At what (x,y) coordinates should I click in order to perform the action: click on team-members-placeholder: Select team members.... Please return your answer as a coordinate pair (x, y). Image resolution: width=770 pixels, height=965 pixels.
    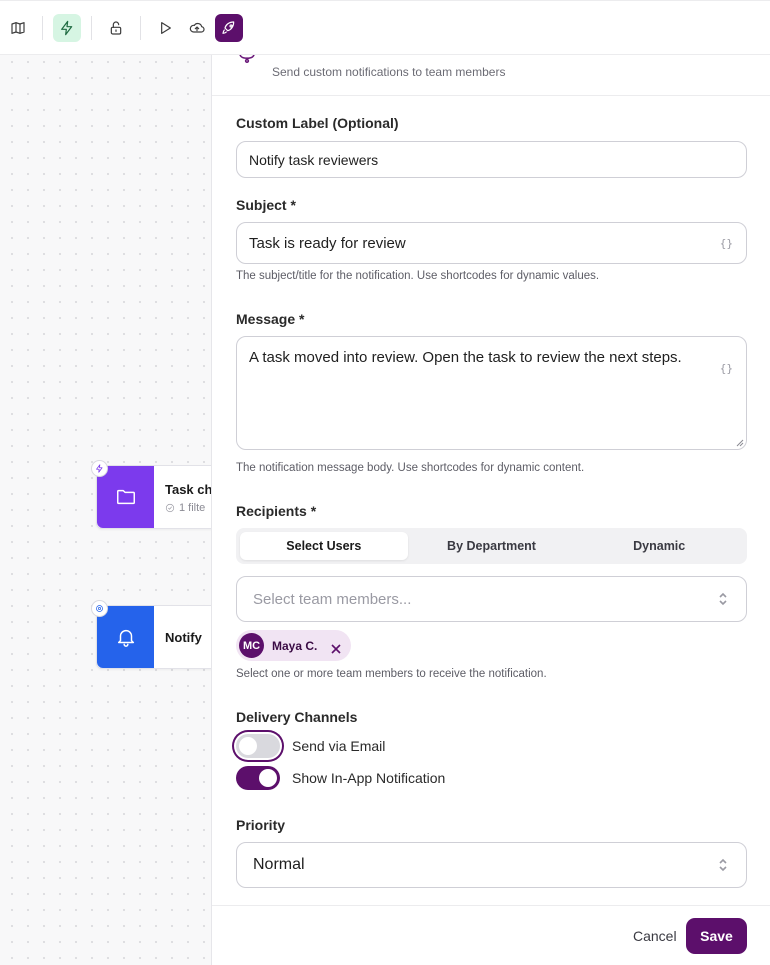
    Looking at the image, I should click on (332, 599).